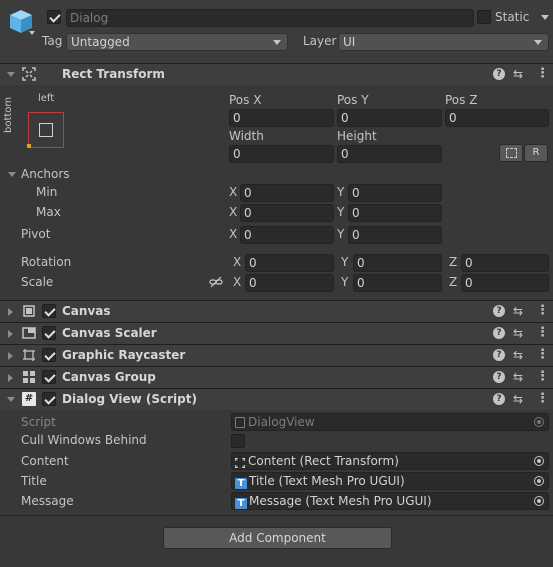  I want to click on component-title: Graphic Raycaster, so click(124, 355).